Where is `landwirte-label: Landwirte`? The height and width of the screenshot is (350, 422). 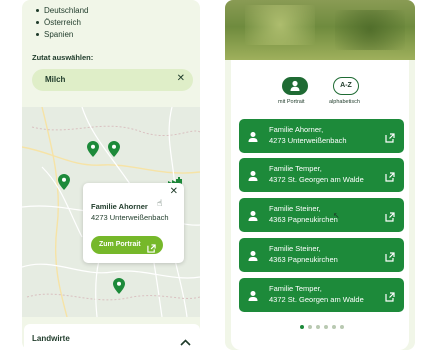
landwirte-label: Landwirte is located at coordinates (51, 338).